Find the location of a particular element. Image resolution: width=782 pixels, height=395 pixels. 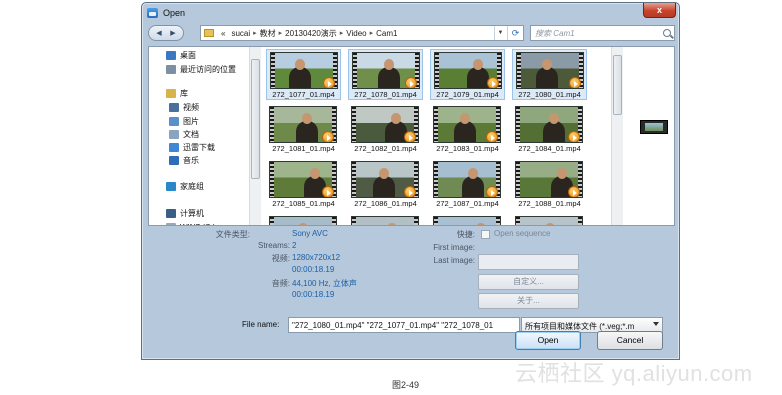

dialog-title: Open is located at coordinates (174, 12).